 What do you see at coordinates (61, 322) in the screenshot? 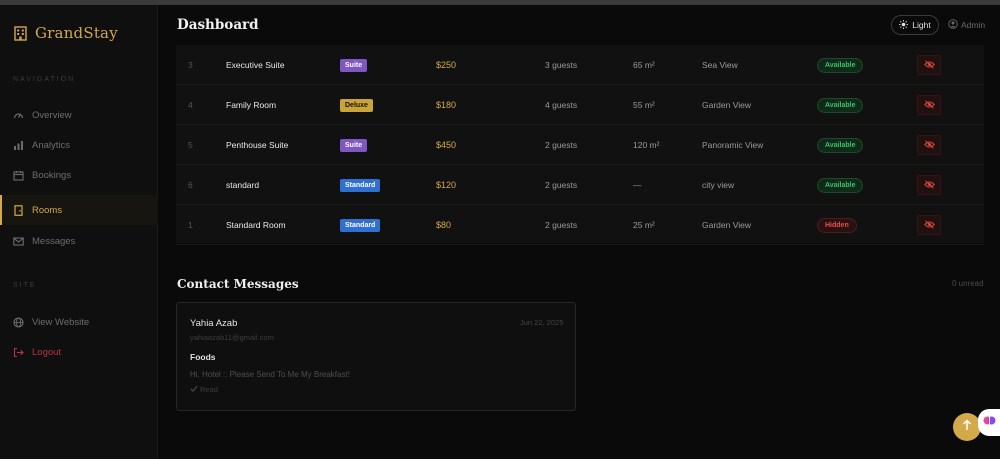
I see `sidebar-item-label: View Website` at bounding box center [61, 322].